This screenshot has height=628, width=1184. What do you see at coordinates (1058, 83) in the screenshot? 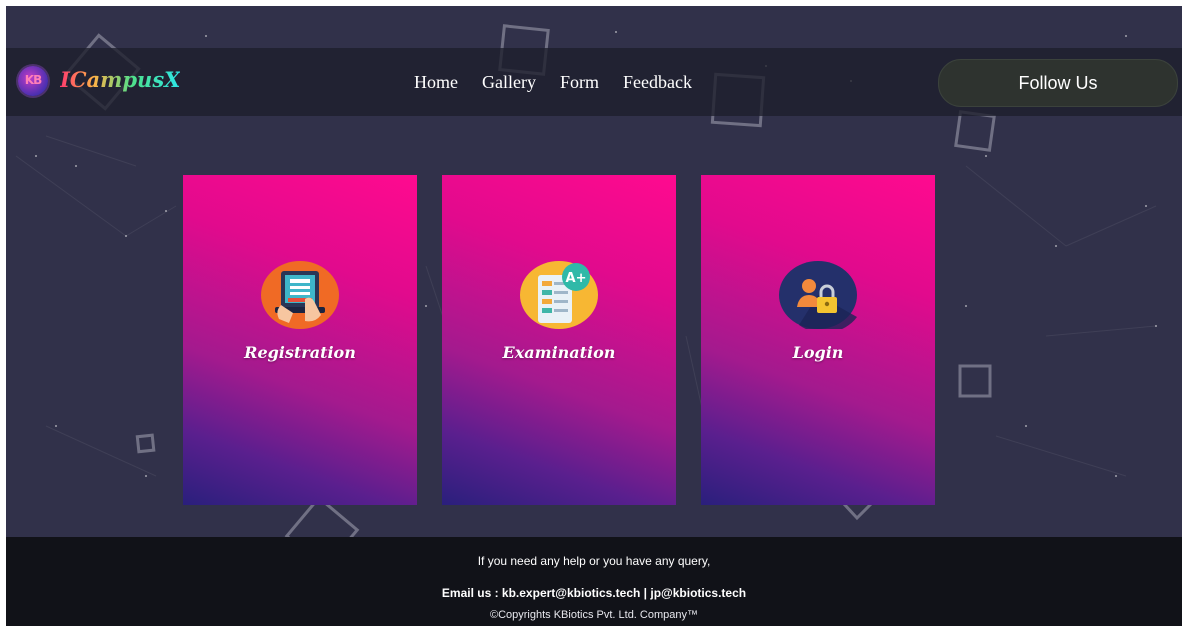
I see `follow-us-button: Follow Us` at bounding box center [1058, 83].